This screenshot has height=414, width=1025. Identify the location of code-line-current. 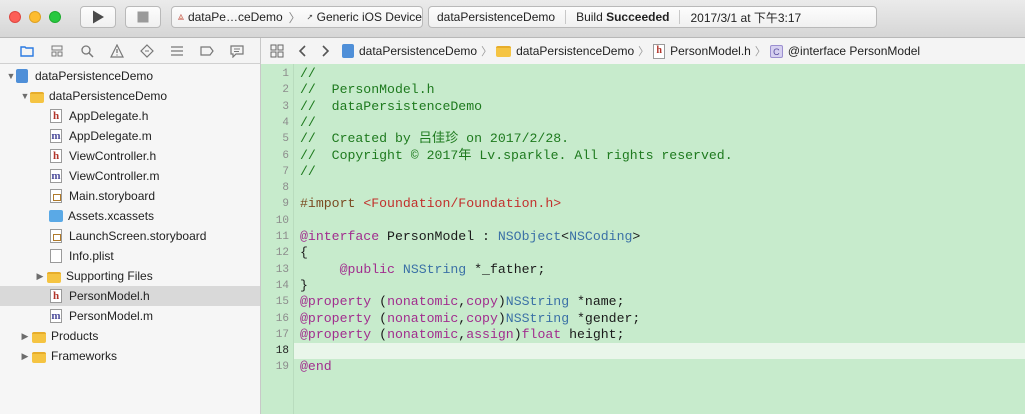
(659, 351).